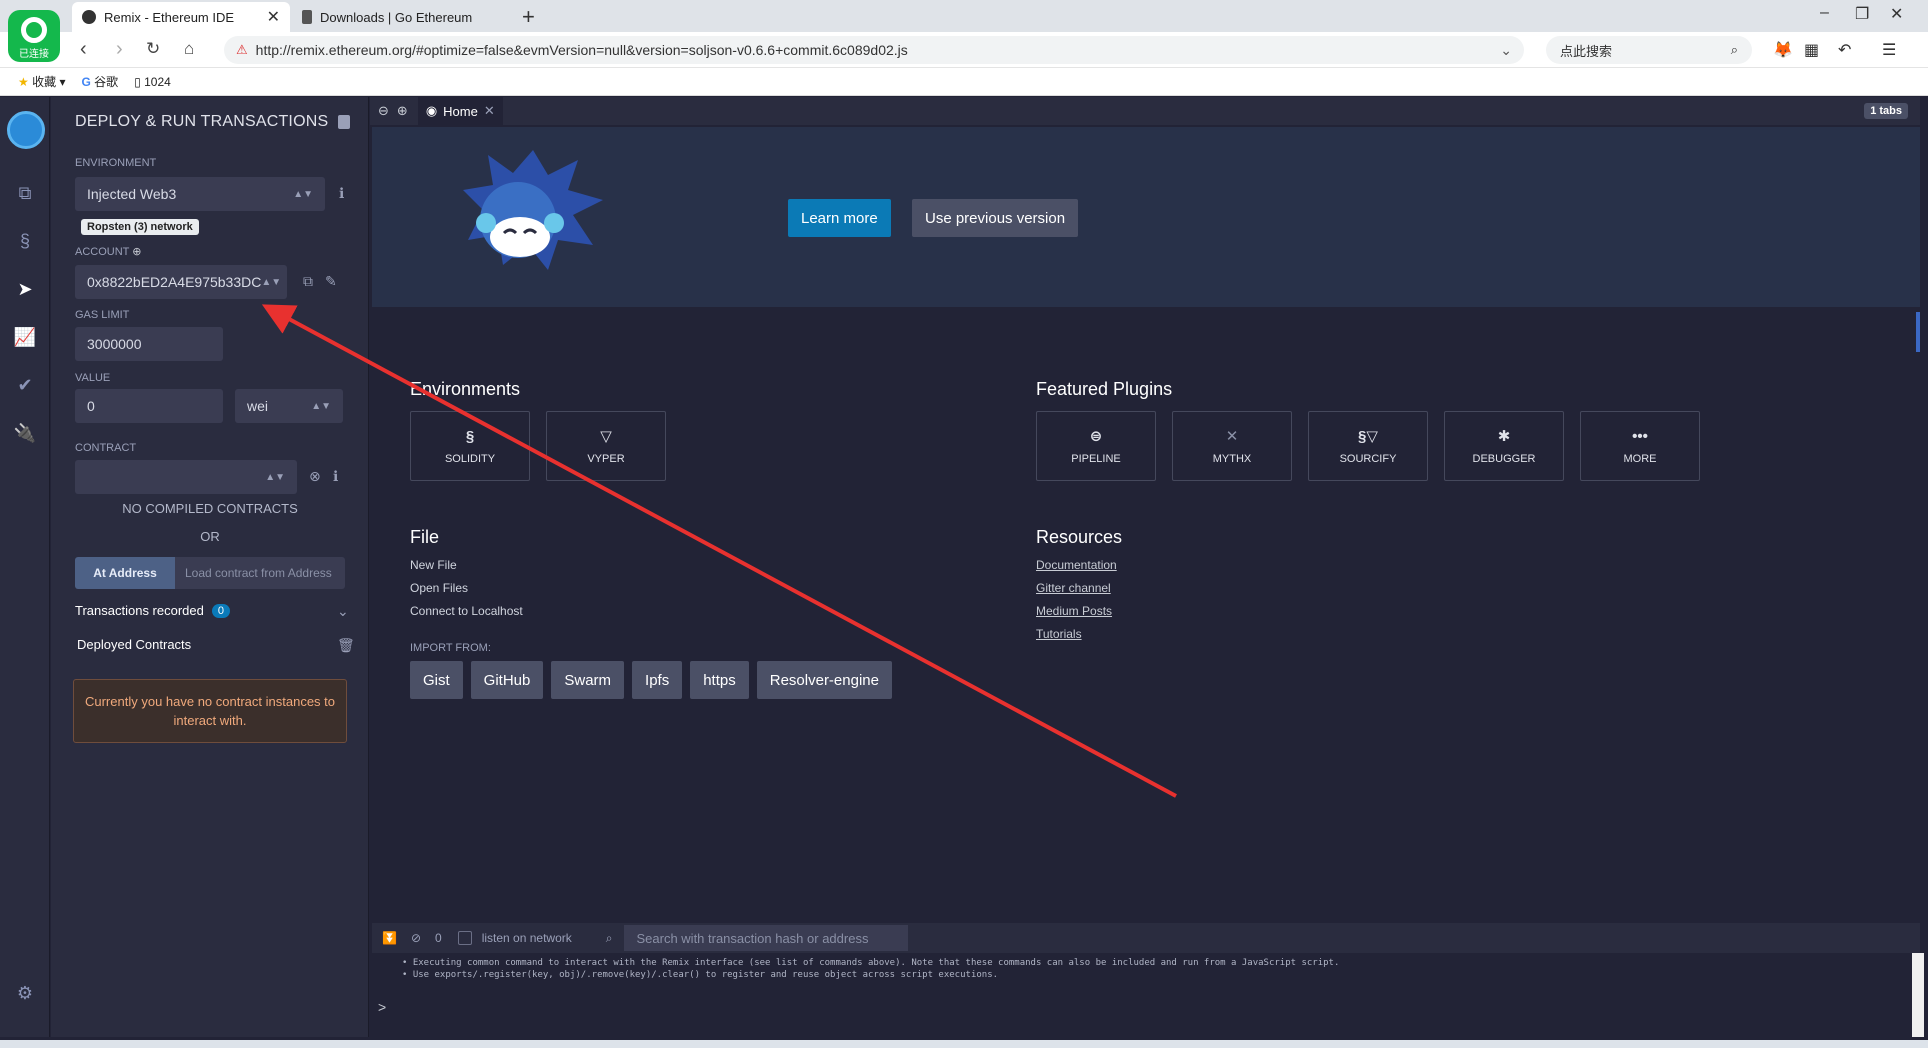  I want to click on reload-icon: ↻, so click(153, 49).